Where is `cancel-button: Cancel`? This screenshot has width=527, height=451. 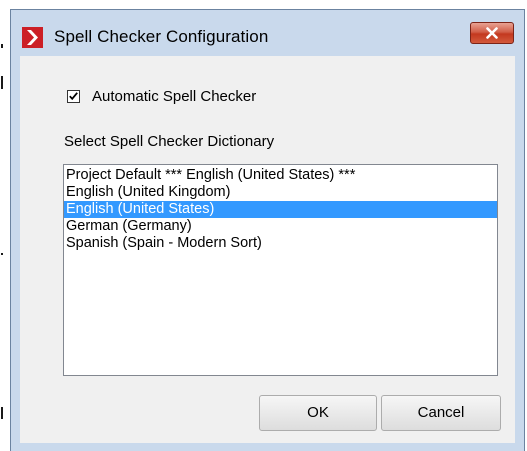
cancel-button: Cancel is located at coordinates (441, 413).